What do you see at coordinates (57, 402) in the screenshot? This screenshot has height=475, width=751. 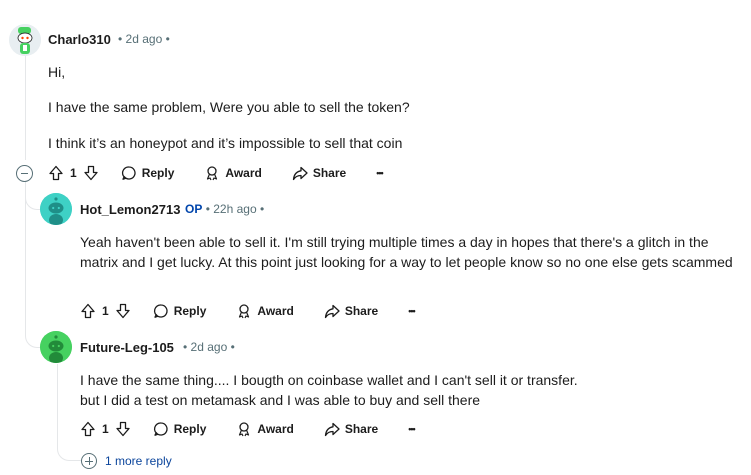 I see `thread-line-nested` at bounding box center [57, 402].